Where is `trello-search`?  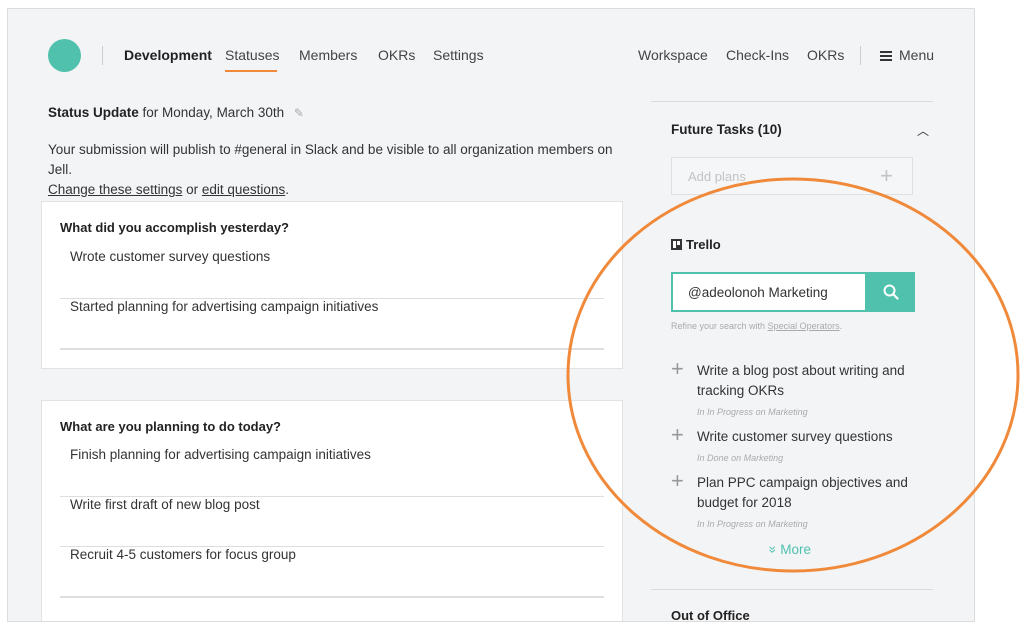 trello-search is located at coordinates (793, 292).